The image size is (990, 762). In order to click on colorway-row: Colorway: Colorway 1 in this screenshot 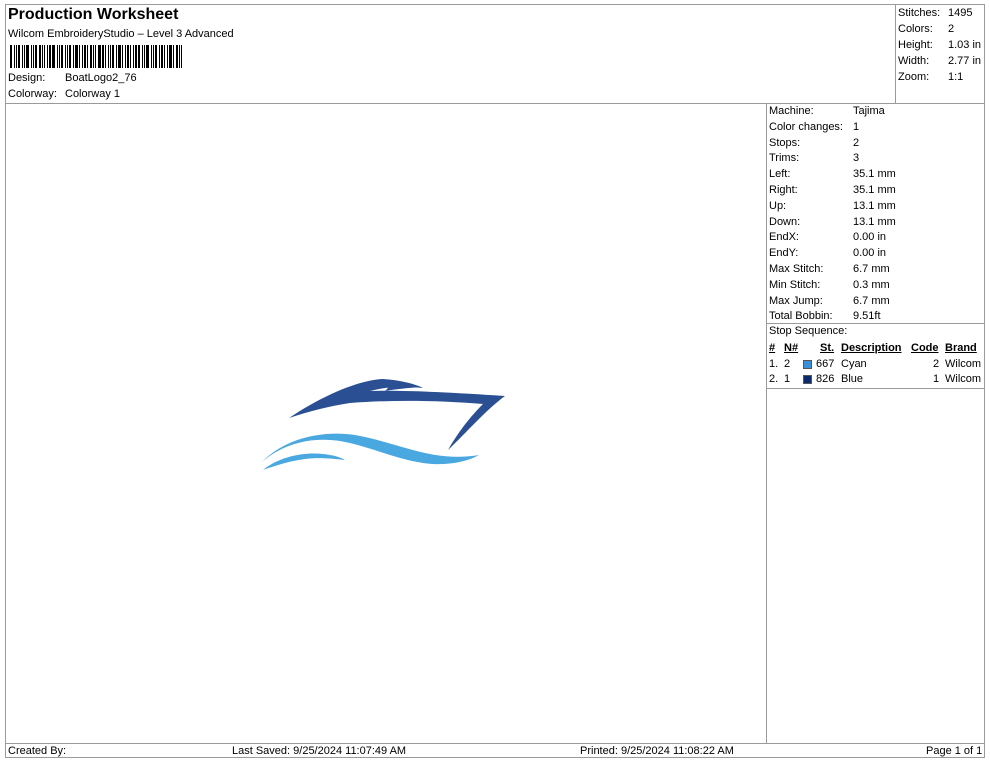, I will do `click(64, 94)`.